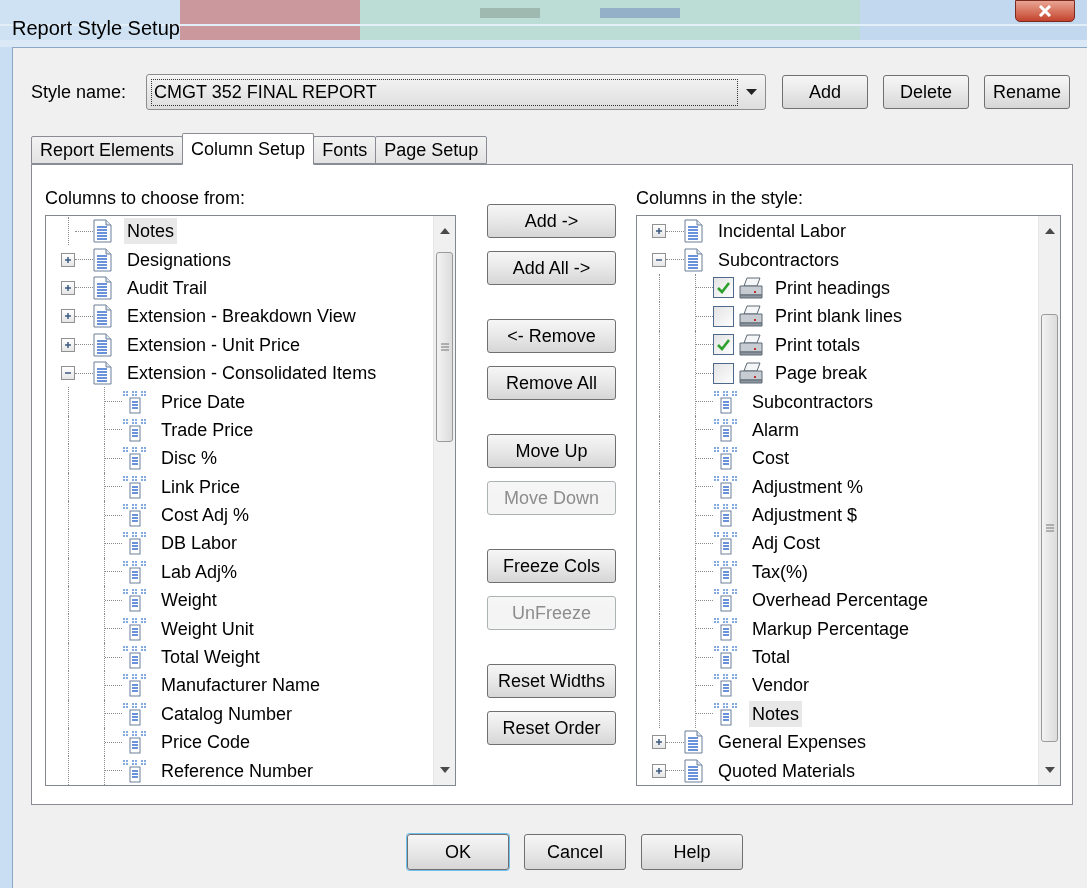 The width and height of the screenshot is (1087, 888). What do you see at coordinates (551, 566) in the screenshot?
I see `action-button: Freeze Cols` at bounding box center [551, 566].